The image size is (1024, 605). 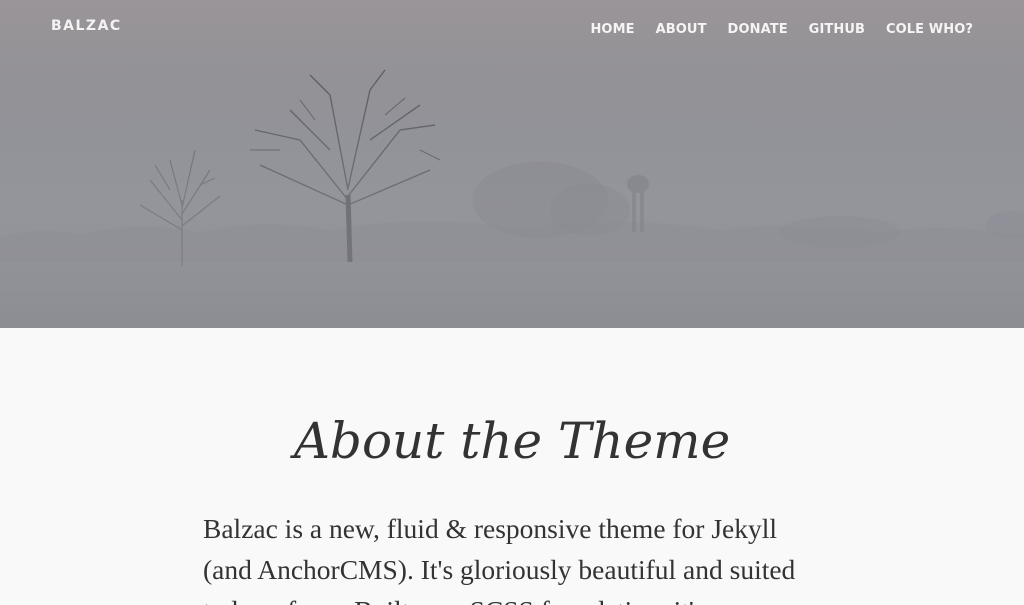 I want to click on nav-item-cole-who: COLE WHO?, so click(x=929, y=29).